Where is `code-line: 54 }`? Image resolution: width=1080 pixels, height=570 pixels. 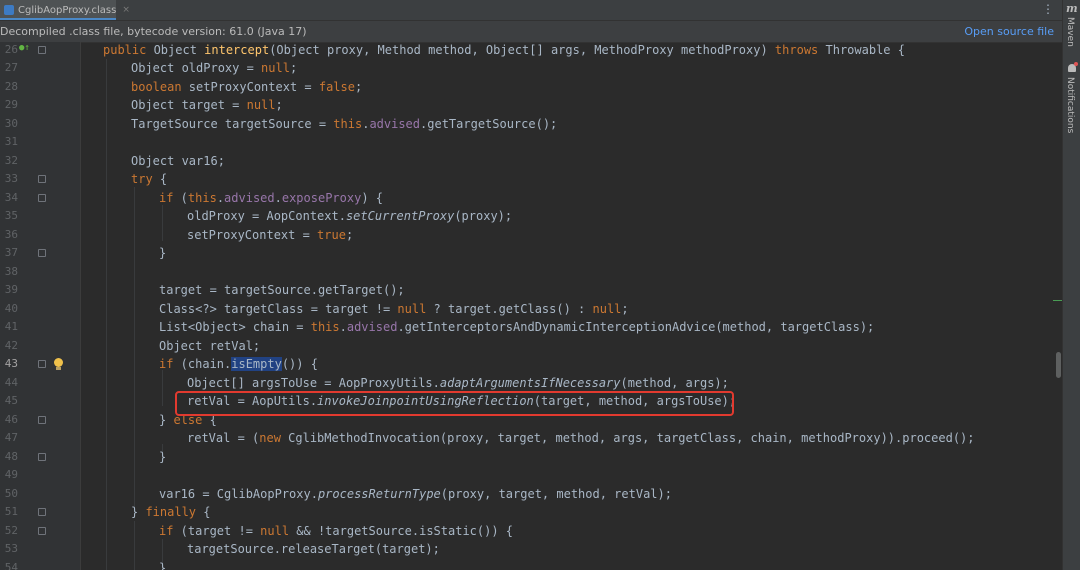
code-line: 54 } is located at coordinates (531, 564).